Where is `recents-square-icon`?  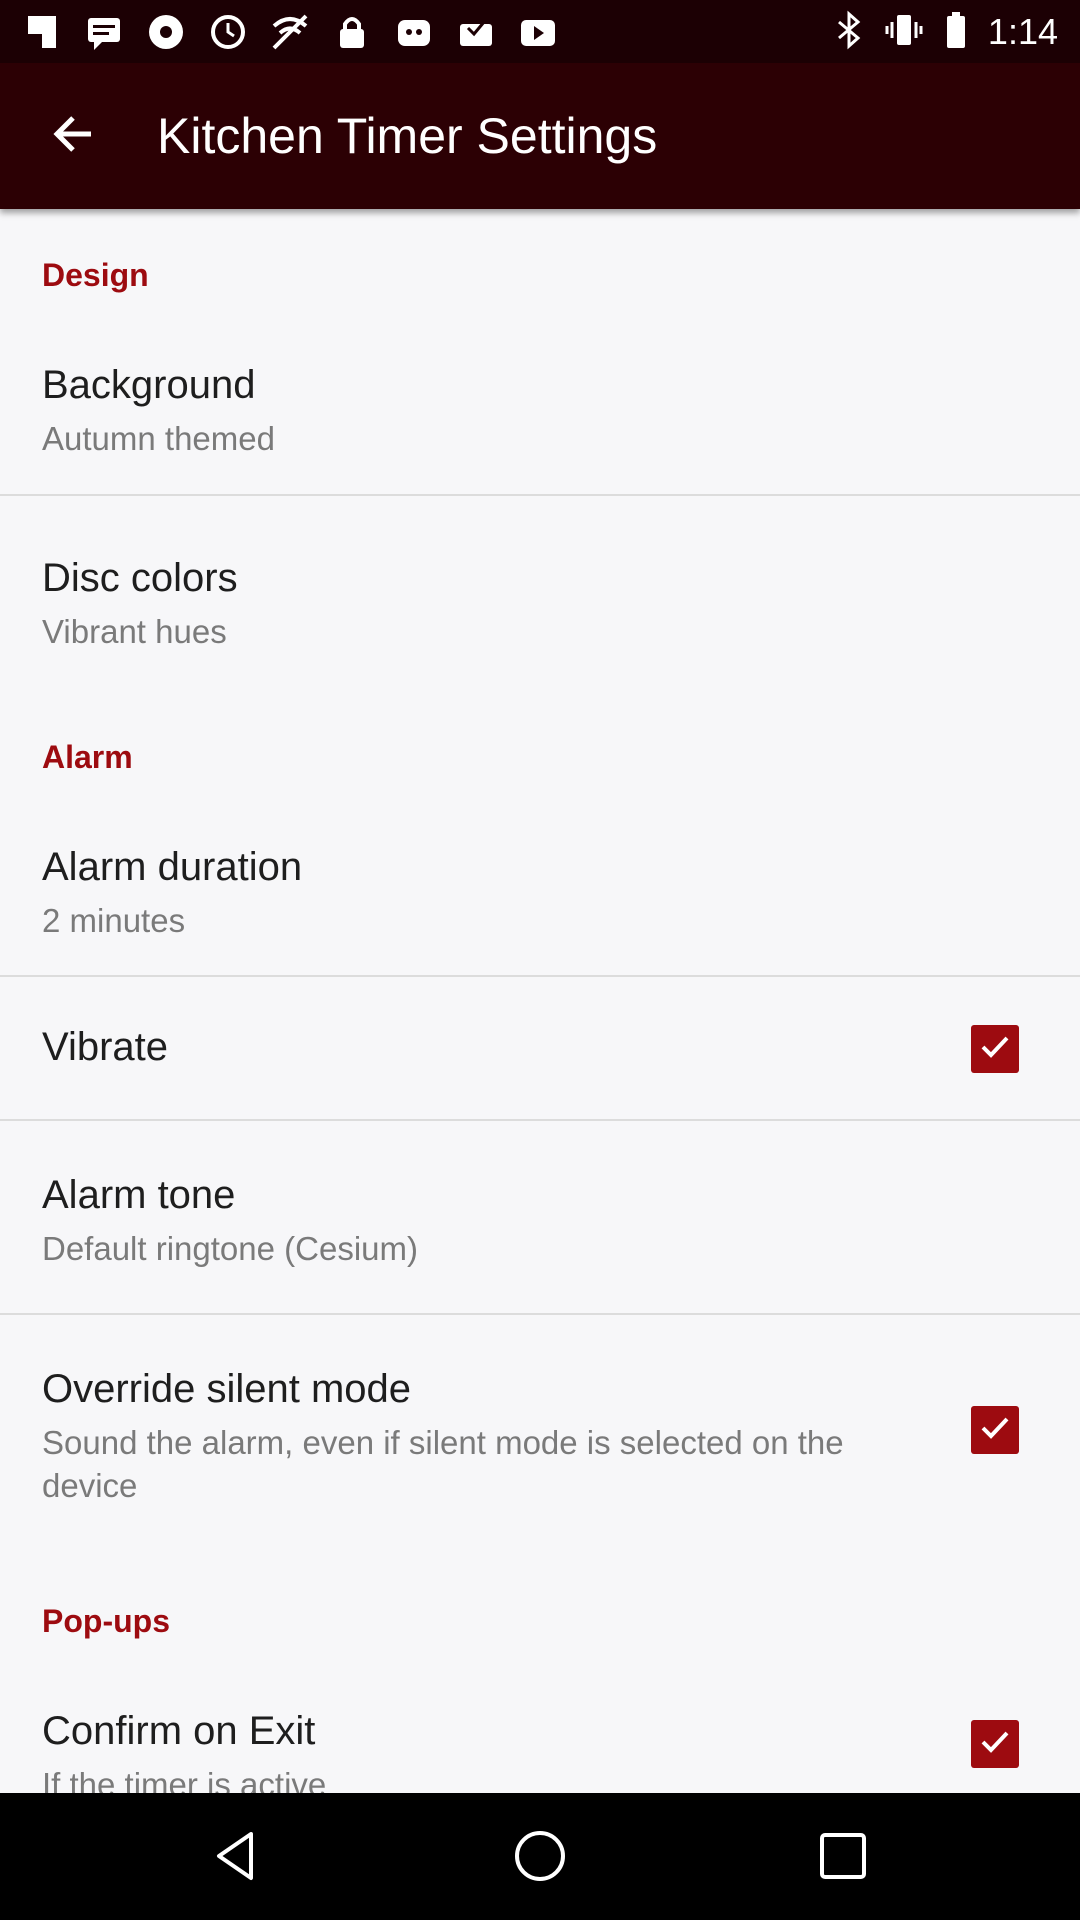
recents-square-icon is located at coordinates (843, 1858).